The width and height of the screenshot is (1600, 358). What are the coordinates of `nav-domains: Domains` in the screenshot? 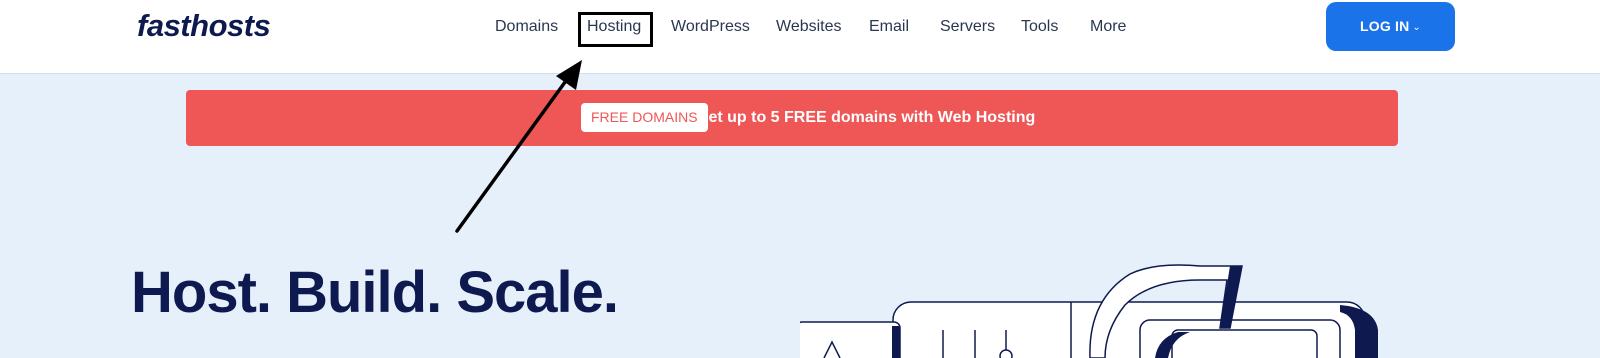 It's located at (526, 27).